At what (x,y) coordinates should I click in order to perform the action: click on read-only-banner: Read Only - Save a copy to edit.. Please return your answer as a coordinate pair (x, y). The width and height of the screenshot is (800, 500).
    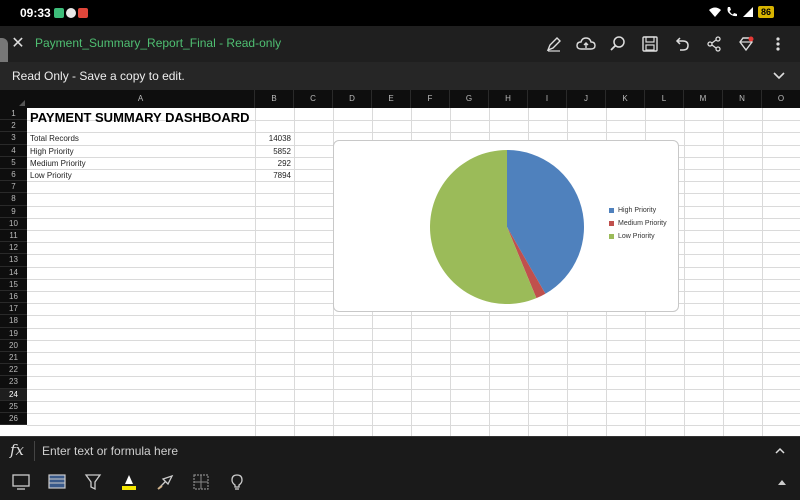
    Looking at the image, I should click on (400, 76).